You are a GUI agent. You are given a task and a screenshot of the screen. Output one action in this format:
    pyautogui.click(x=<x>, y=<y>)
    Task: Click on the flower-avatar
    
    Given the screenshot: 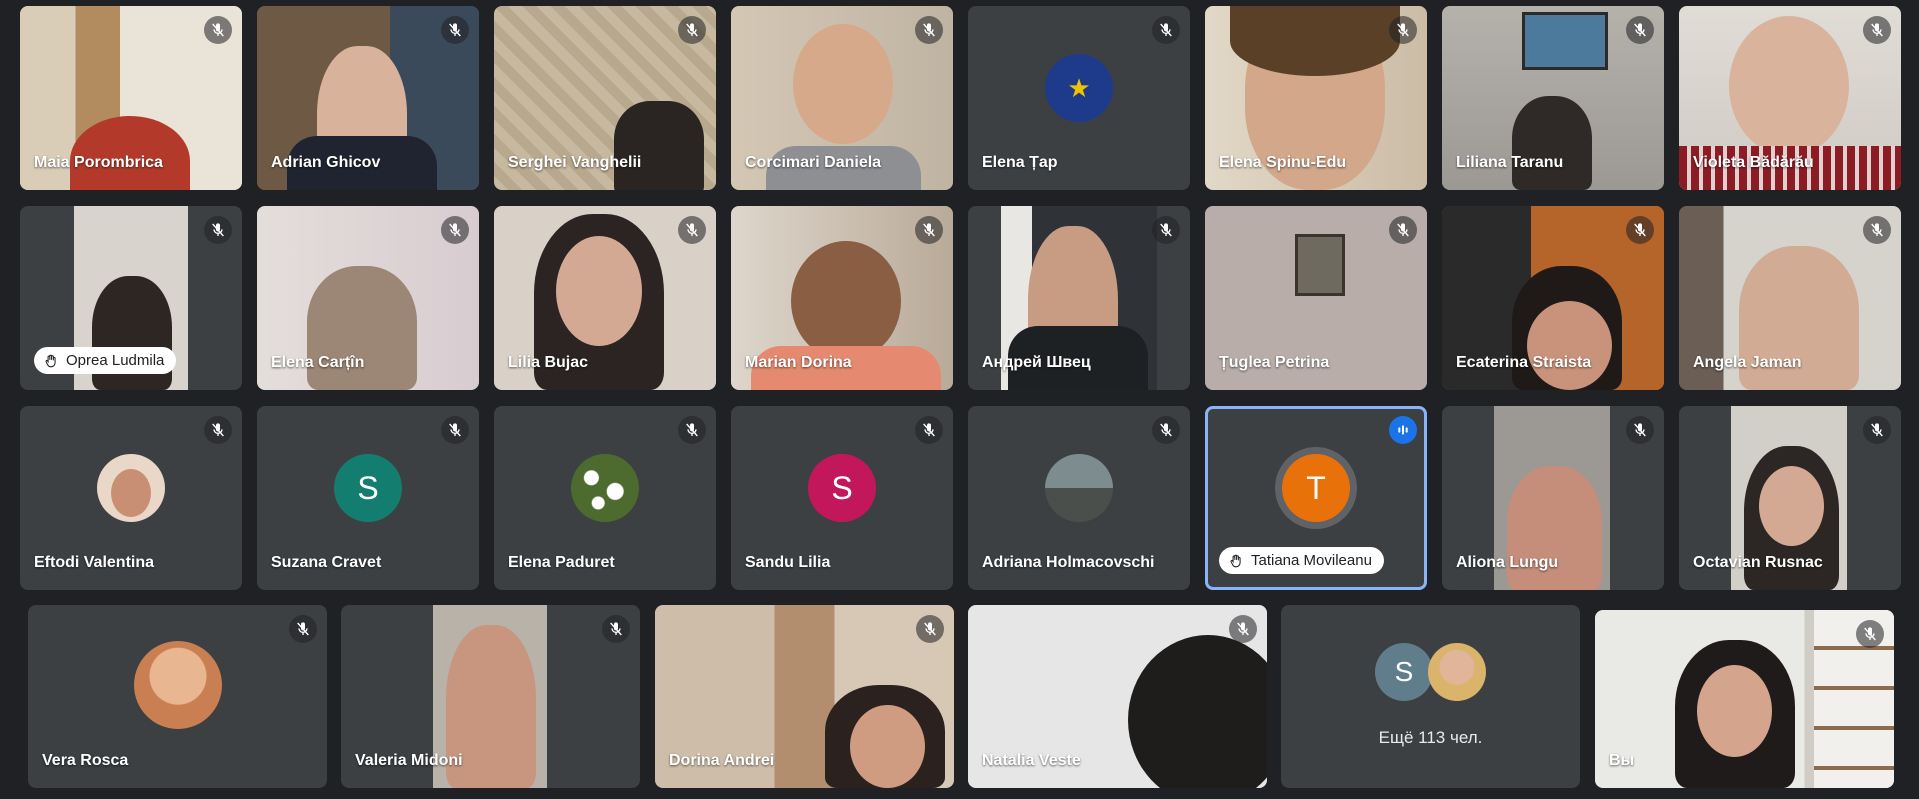 What is the action you would take?
    pyautogui.click(x=605, y=488)
    